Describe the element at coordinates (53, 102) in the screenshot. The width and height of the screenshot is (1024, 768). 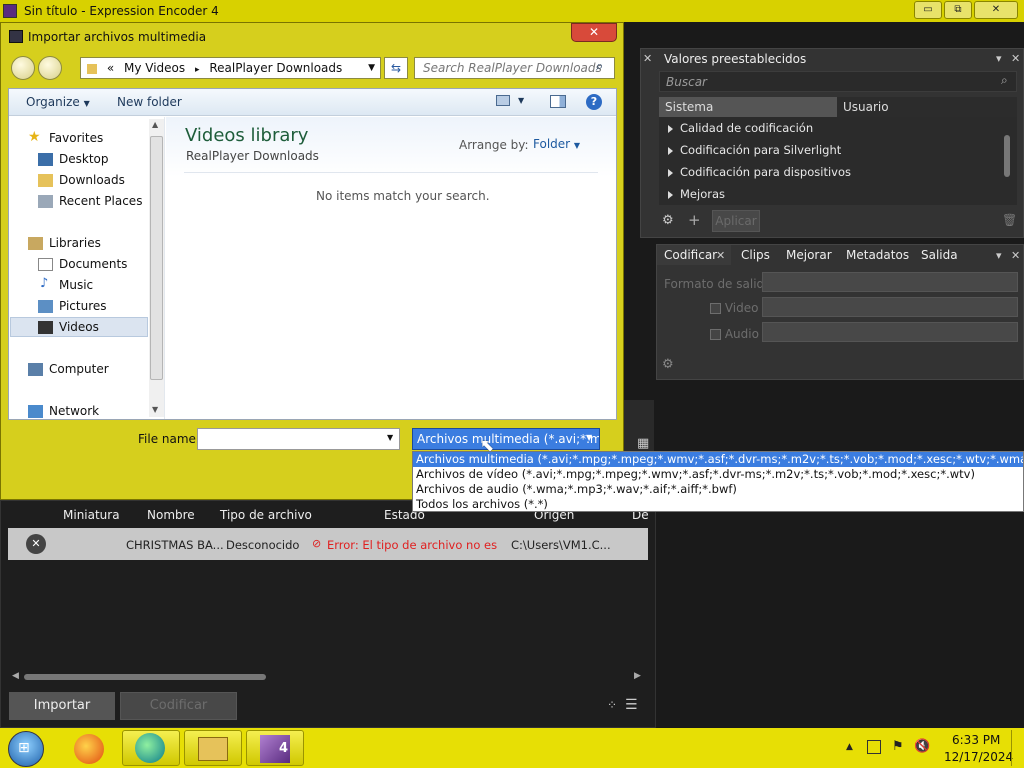
I see `organize-label: Organize` at that location.